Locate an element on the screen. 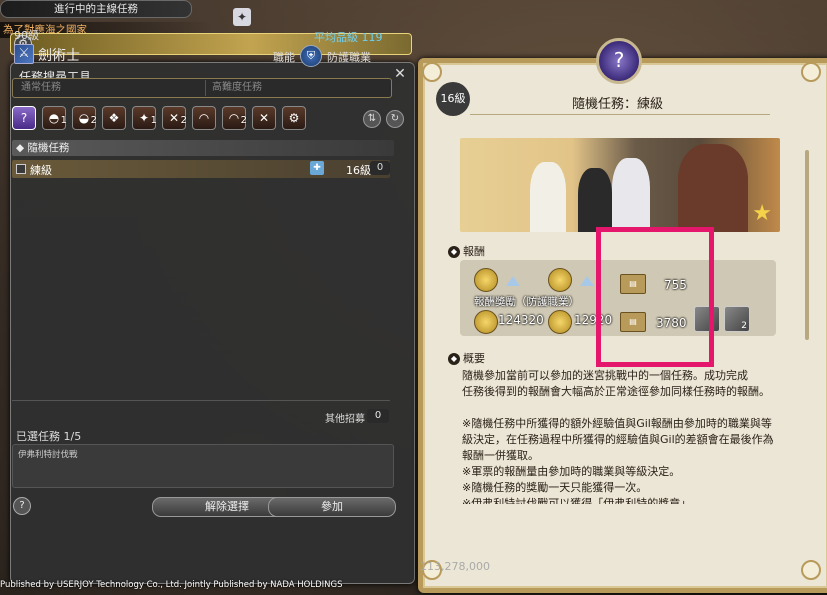 This screenshot has width=827, height=595. duty-banner-image: ★ is located at coordinates (620, 185).